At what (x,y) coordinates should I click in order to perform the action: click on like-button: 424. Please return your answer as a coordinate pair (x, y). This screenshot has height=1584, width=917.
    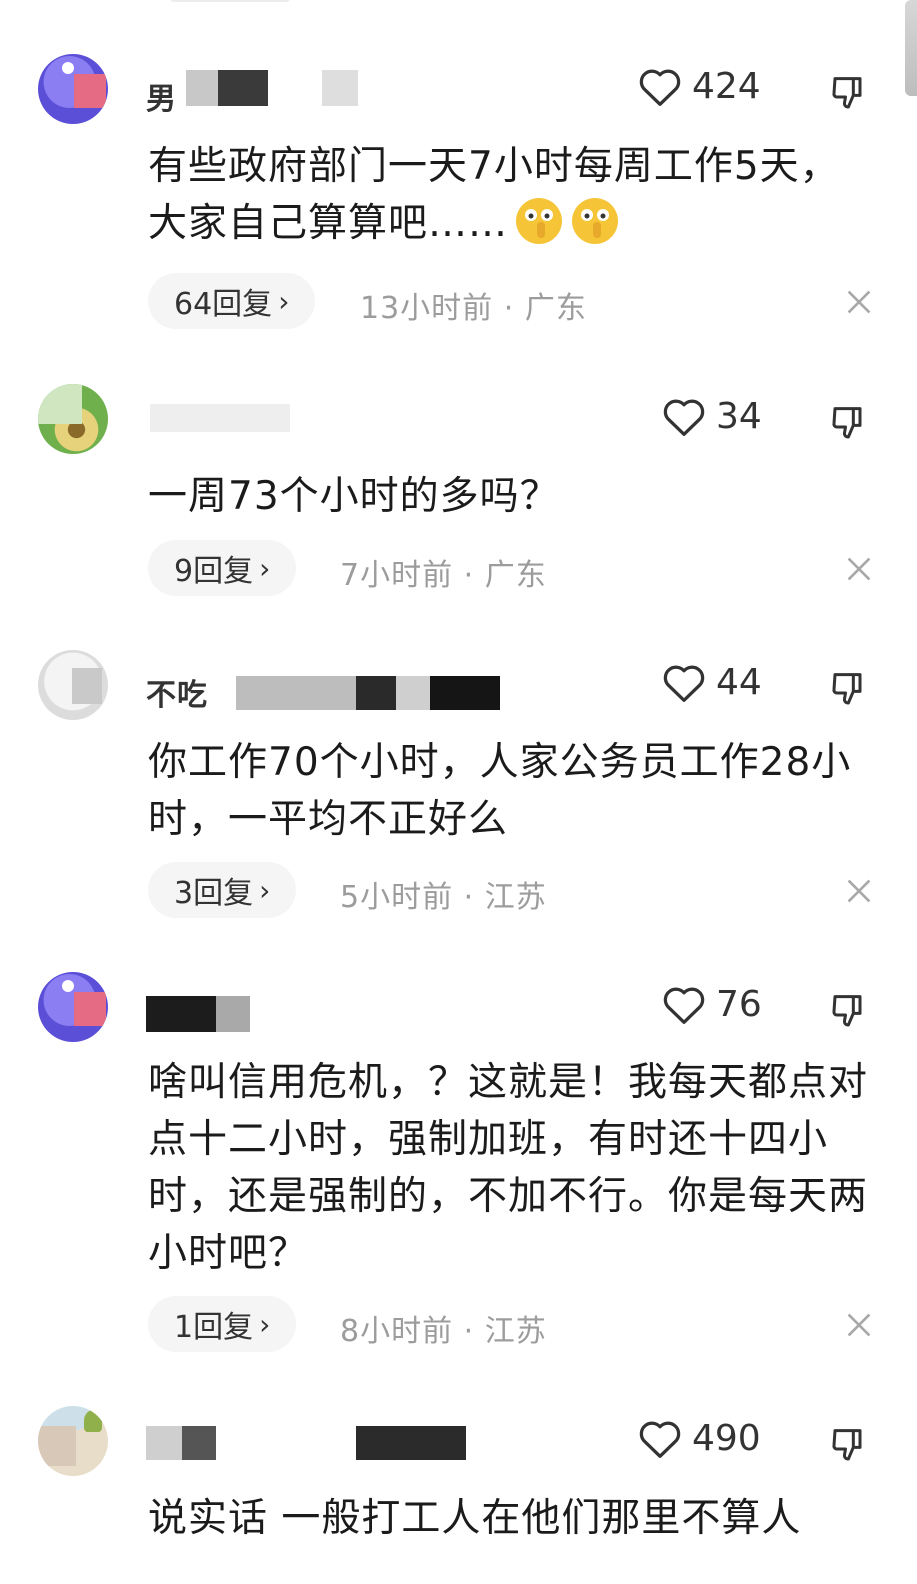
    Looking at the image, I should click on (699, 86).